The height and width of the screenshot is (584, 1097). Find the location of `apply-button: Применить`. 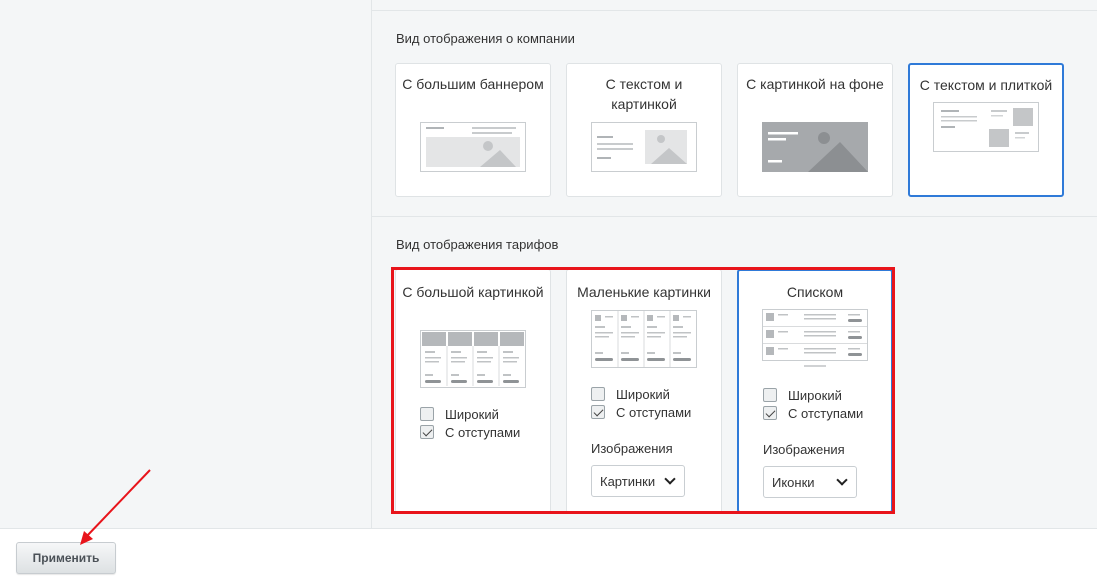

apply-button: Применить is located at coordinates (66, 558).